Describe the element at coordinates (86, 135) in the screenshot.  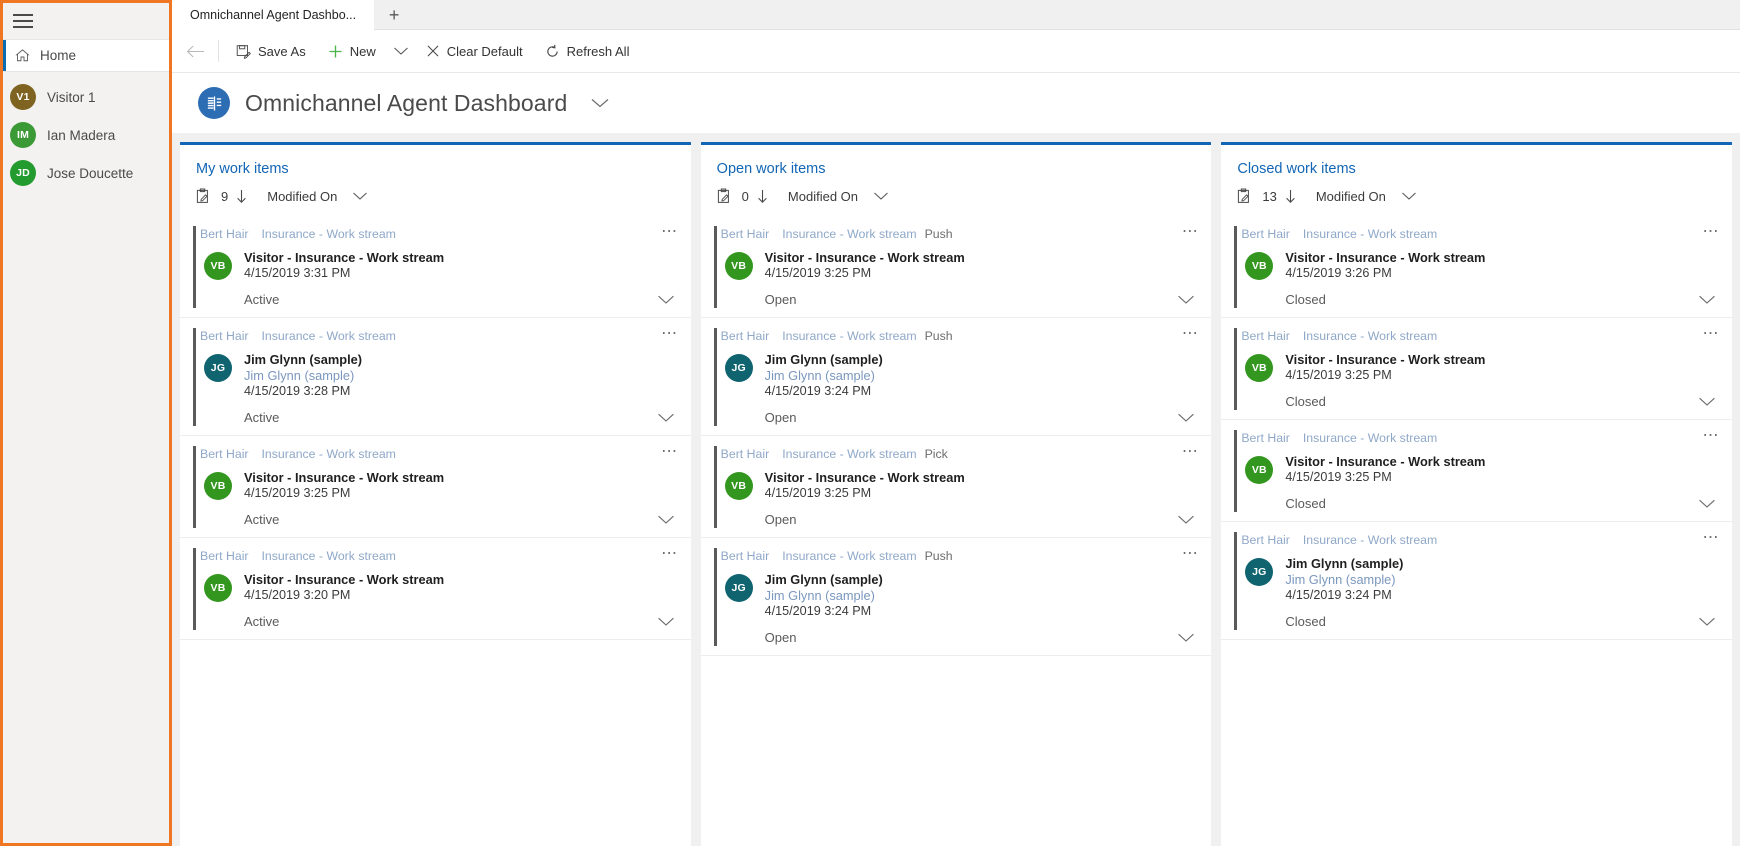
I see `sidebar-item-ian-madera: IM Ian Madera` at that location.